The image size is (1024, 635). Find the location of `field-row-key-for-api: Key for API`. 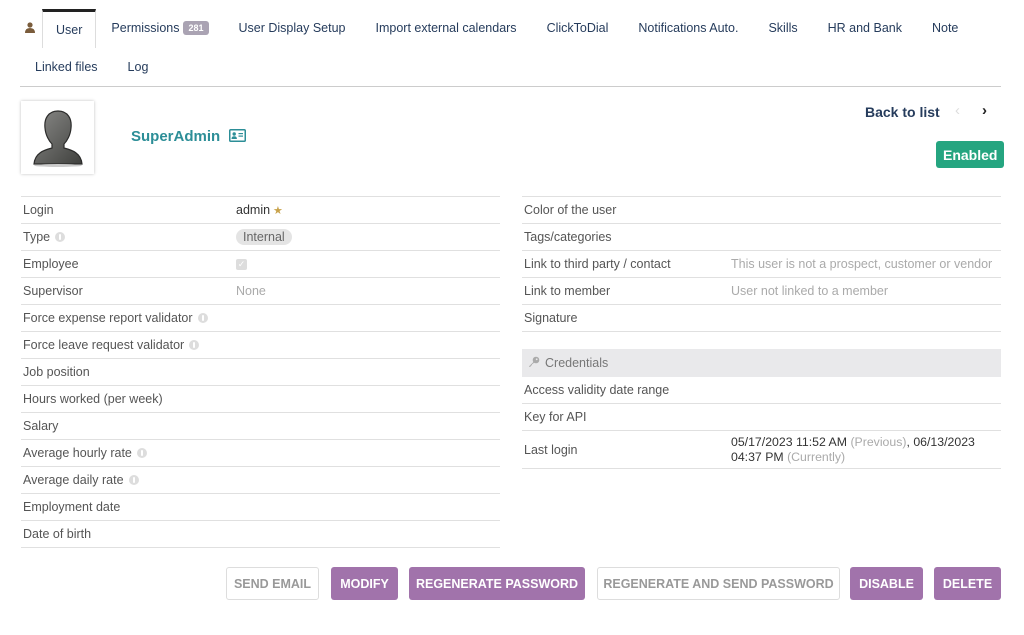

field-row-key-for-api: Key for API is located at coordinates (761, 417).